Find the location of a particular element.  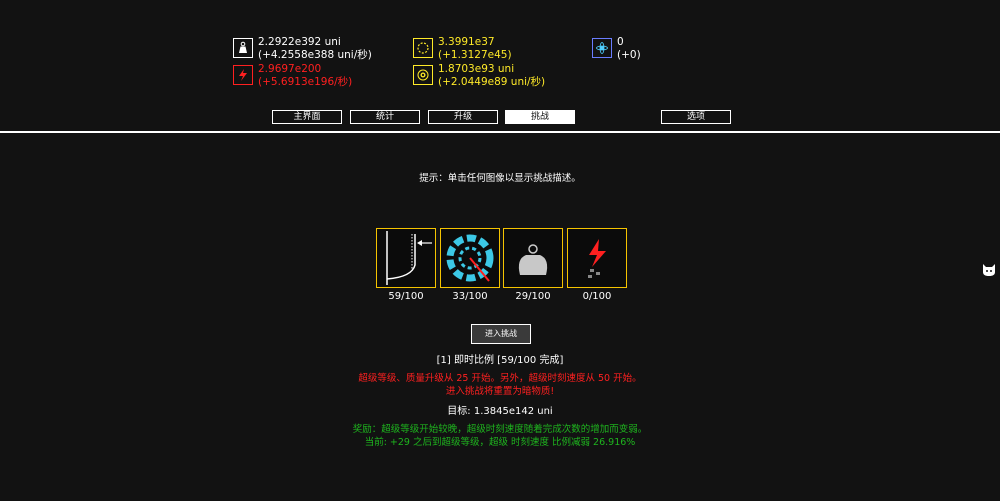

challenge-1-tile is located at coordinates (406, 258).